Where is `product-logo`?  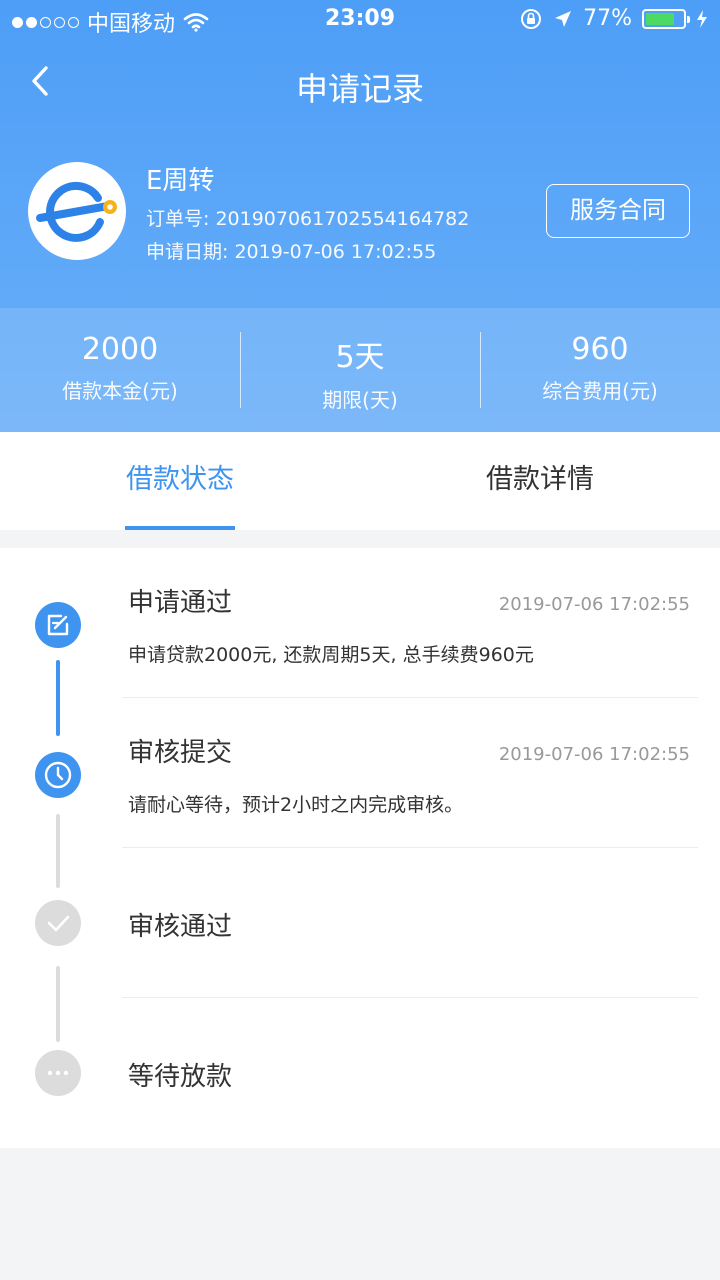
product-logo is located at coordinates (77, 211).